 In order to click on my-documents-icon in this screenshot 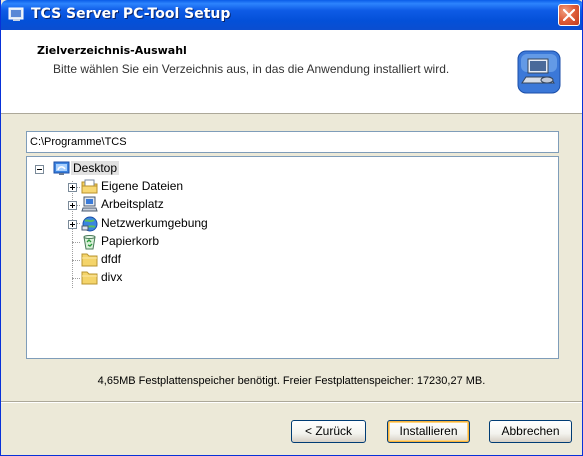, I will do `click(89, 186)`.